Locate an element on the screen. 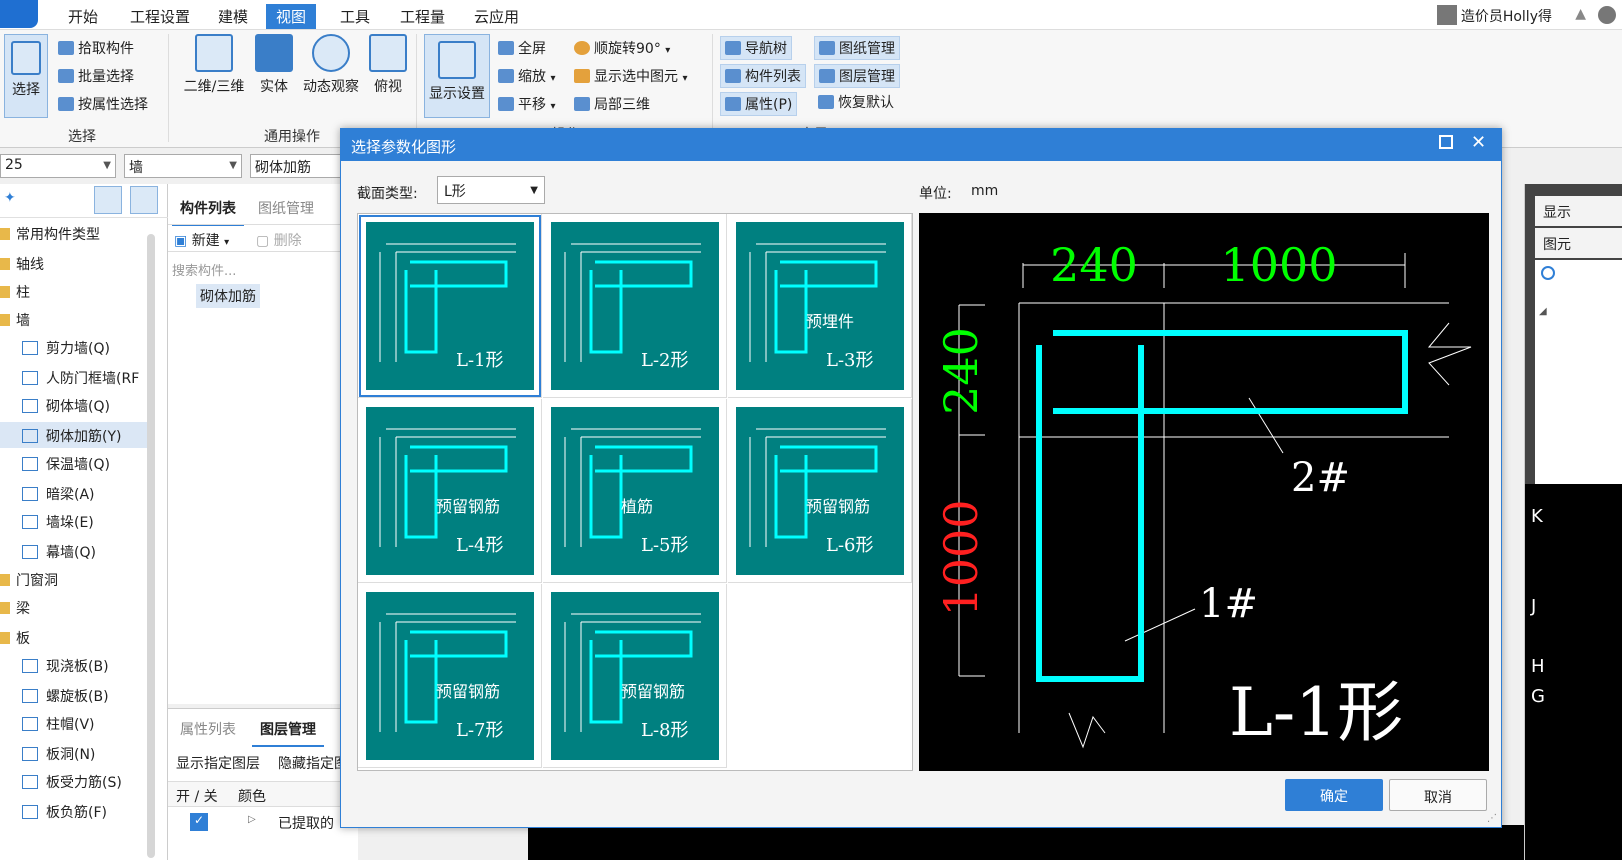 This screenshot has width=1622, height=860. pan-button: 平移 ▾ is located at coordinates (526, 104).